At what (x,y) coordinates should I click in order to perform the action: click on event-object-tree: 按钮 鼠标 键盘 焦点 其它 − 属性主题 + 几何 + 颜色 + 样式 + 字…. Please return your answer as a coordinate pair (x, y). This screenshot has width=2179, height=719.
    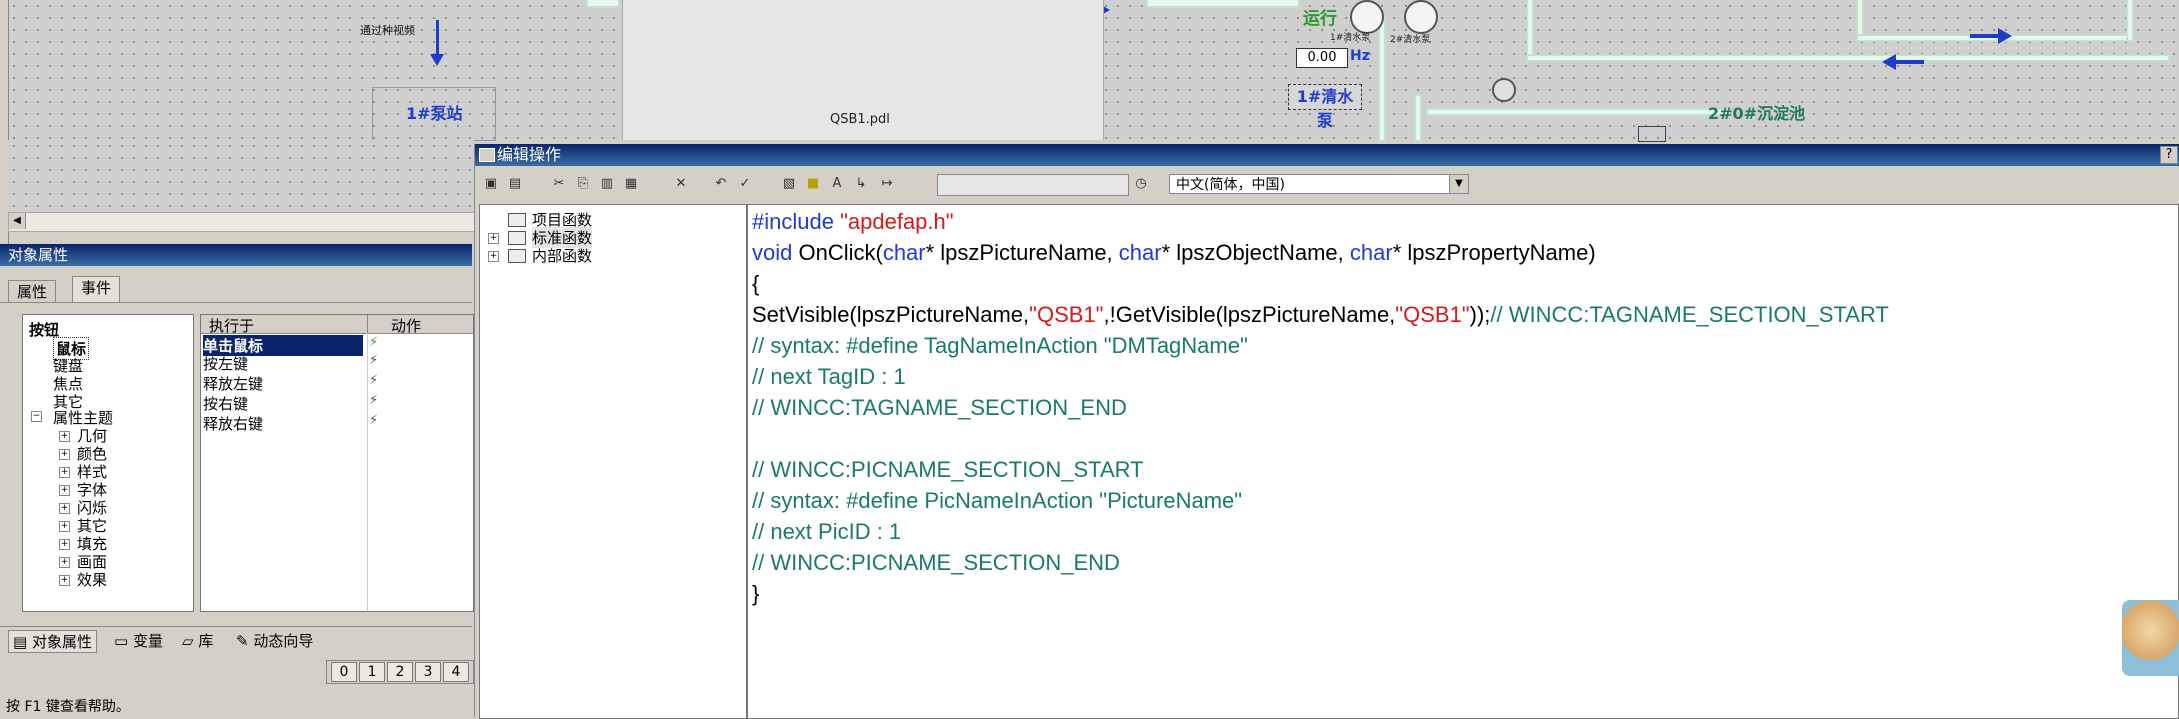
    Looking at the image, I should click on (108, 463).